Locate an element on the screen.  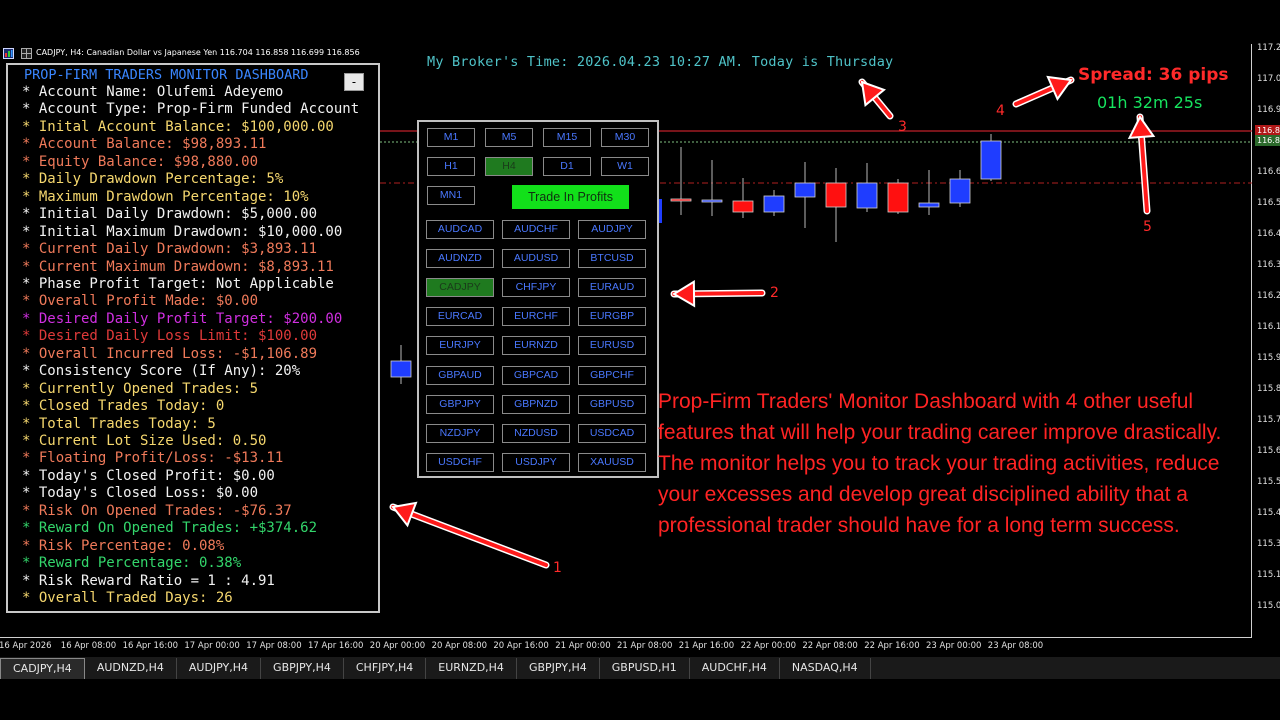
symbol-button-btcusd: BTCUSD is located at coordinates (612, 259).